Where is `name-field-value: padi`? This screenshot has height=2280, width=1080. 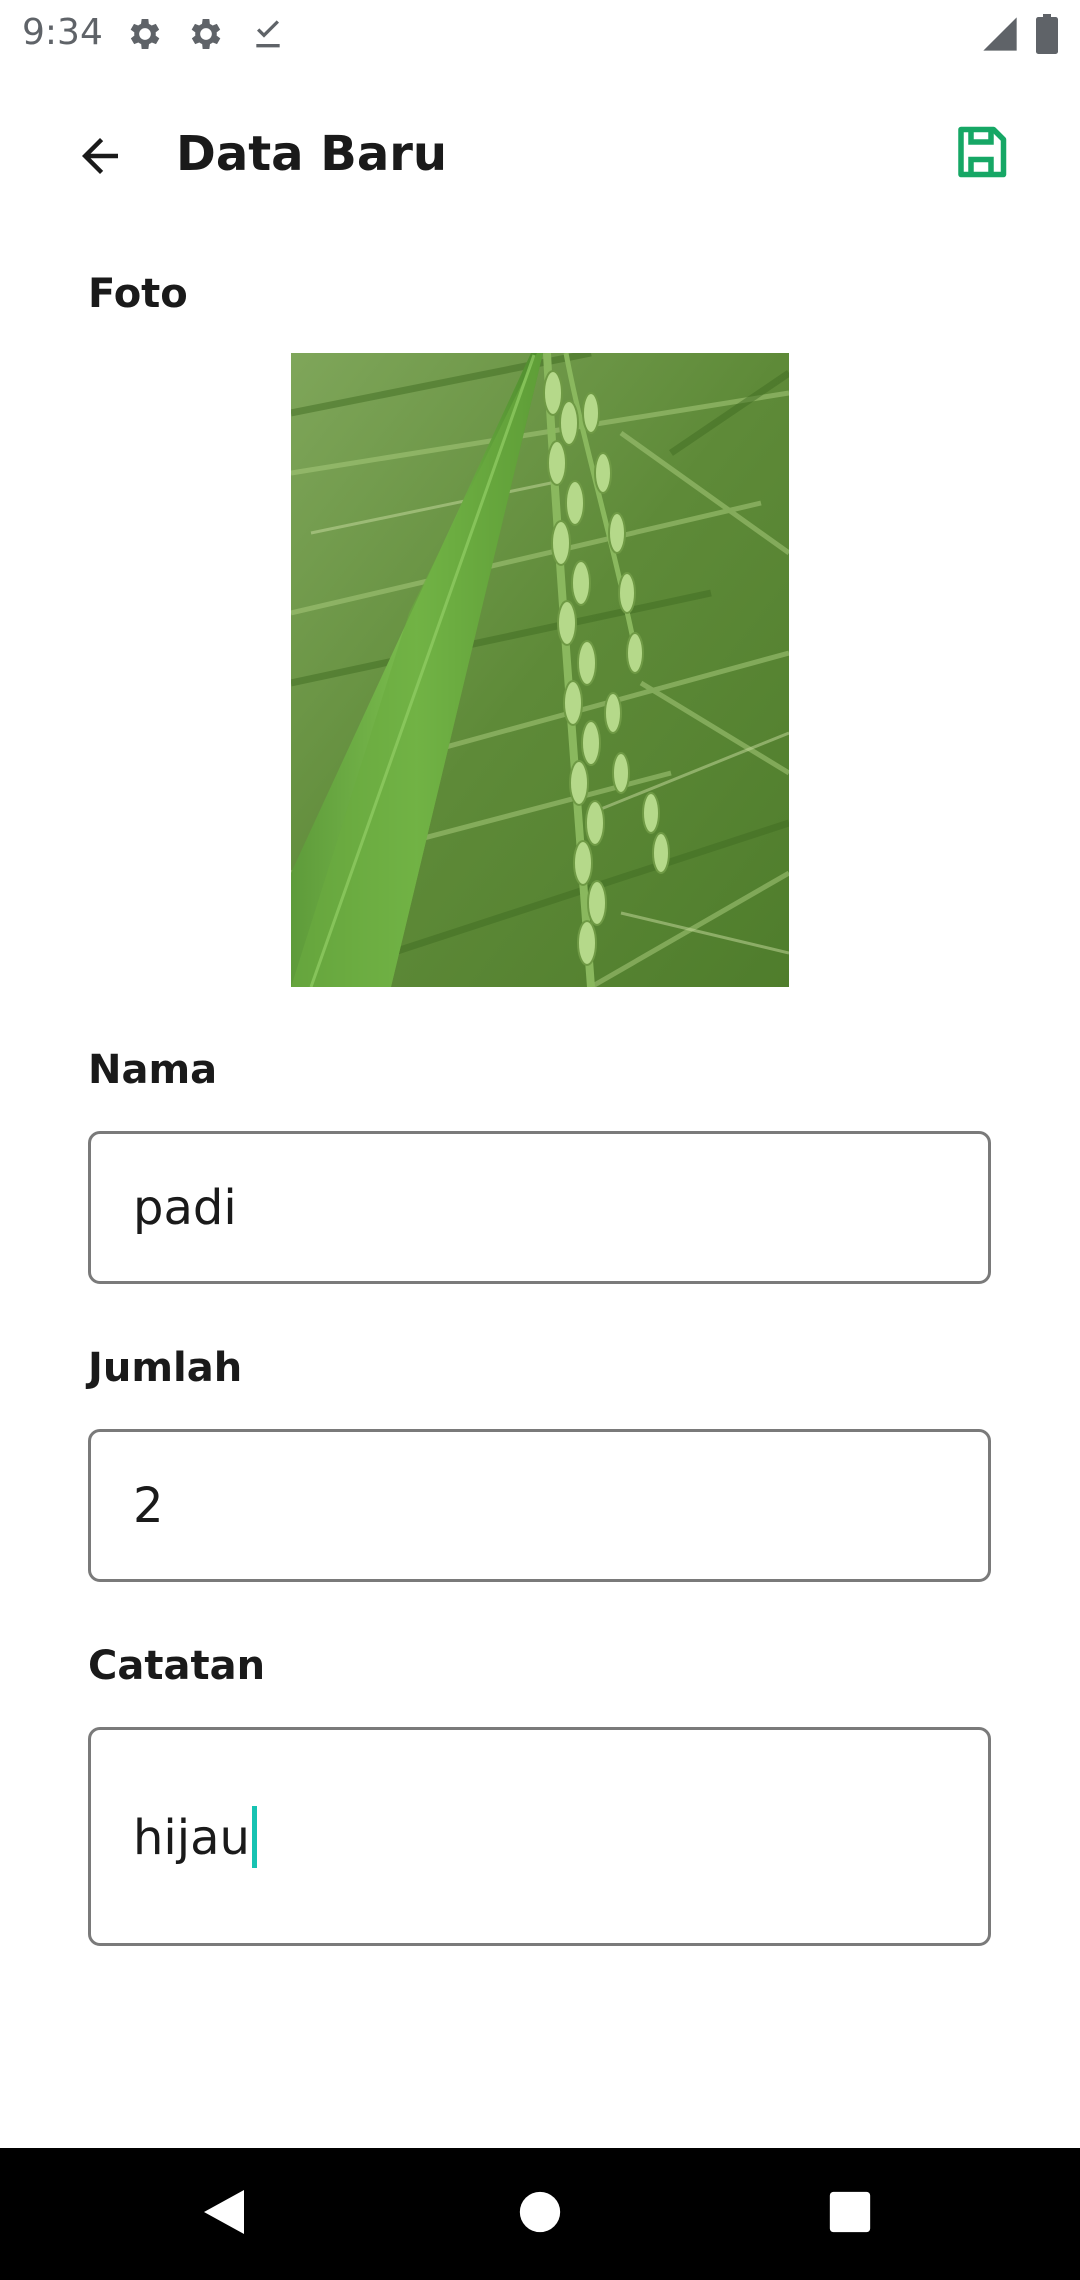
name-field-value: padi is located at coordinates (185, 1208).